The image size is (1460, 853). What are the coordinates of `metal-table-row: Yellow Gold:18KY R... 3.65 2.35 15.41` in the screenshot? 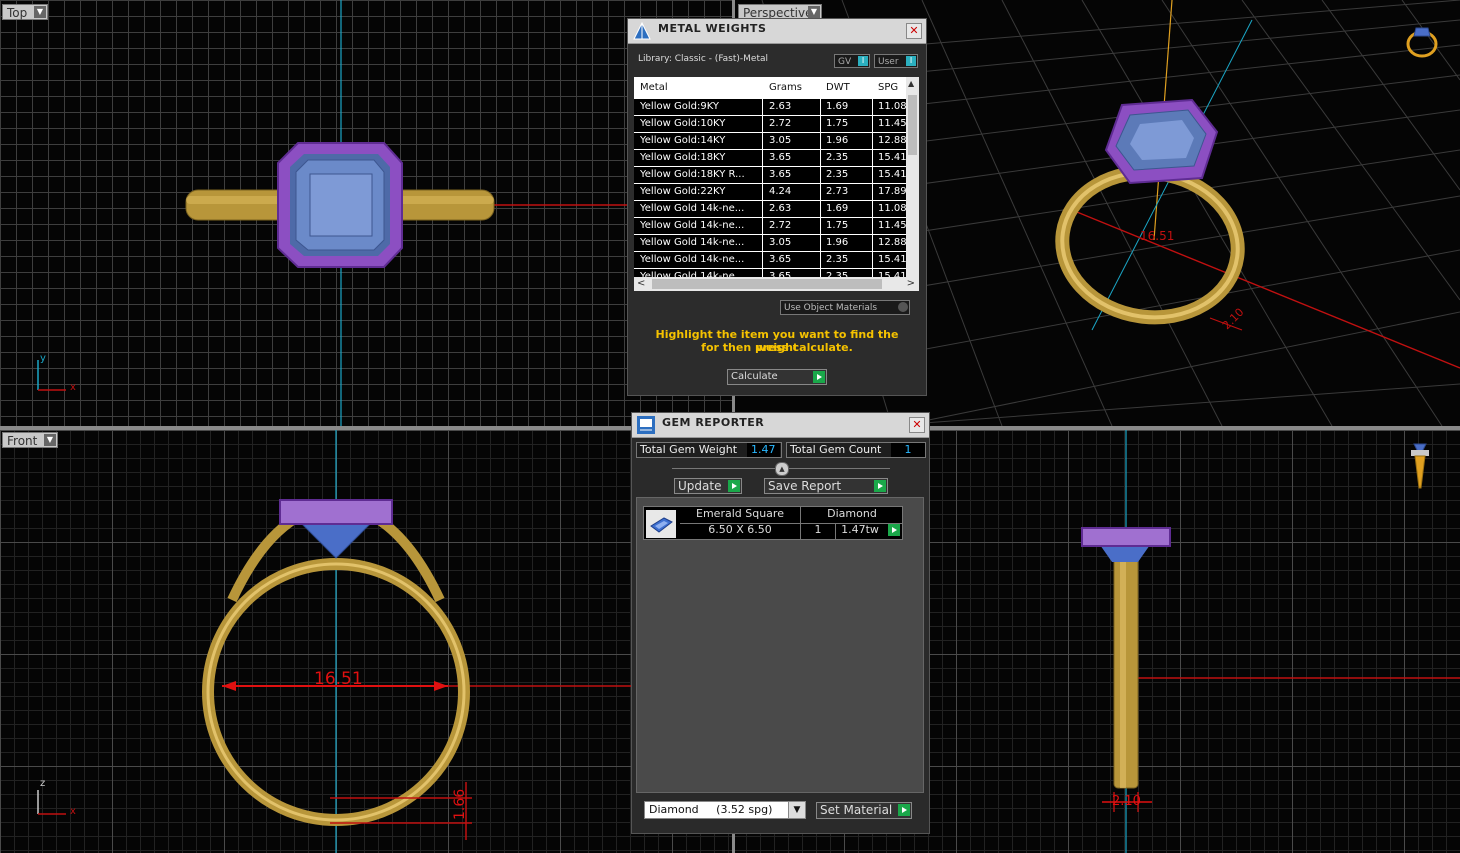 It's located at (770, 175).